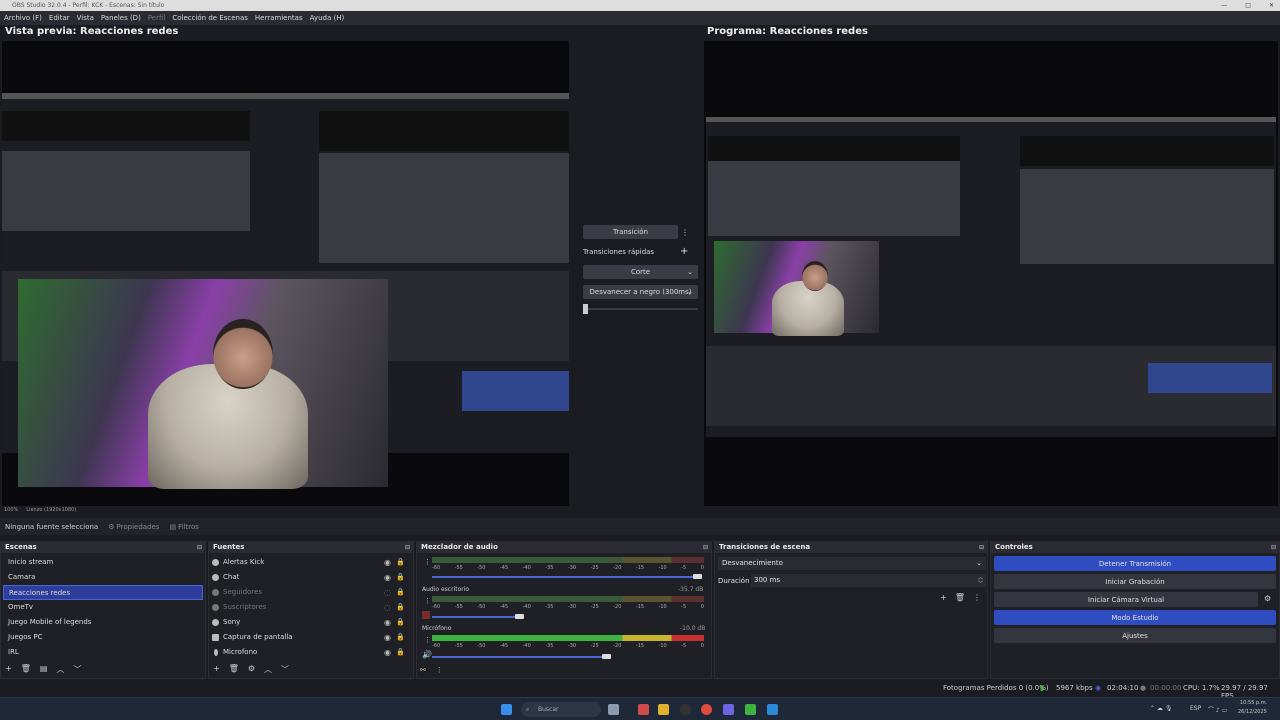 The width and height of the screenshot is (1280, 720). Describe the element at coordinates (103, 622) in the screenshot. I see `scene-item: Juego Mobile of legends` at that location.